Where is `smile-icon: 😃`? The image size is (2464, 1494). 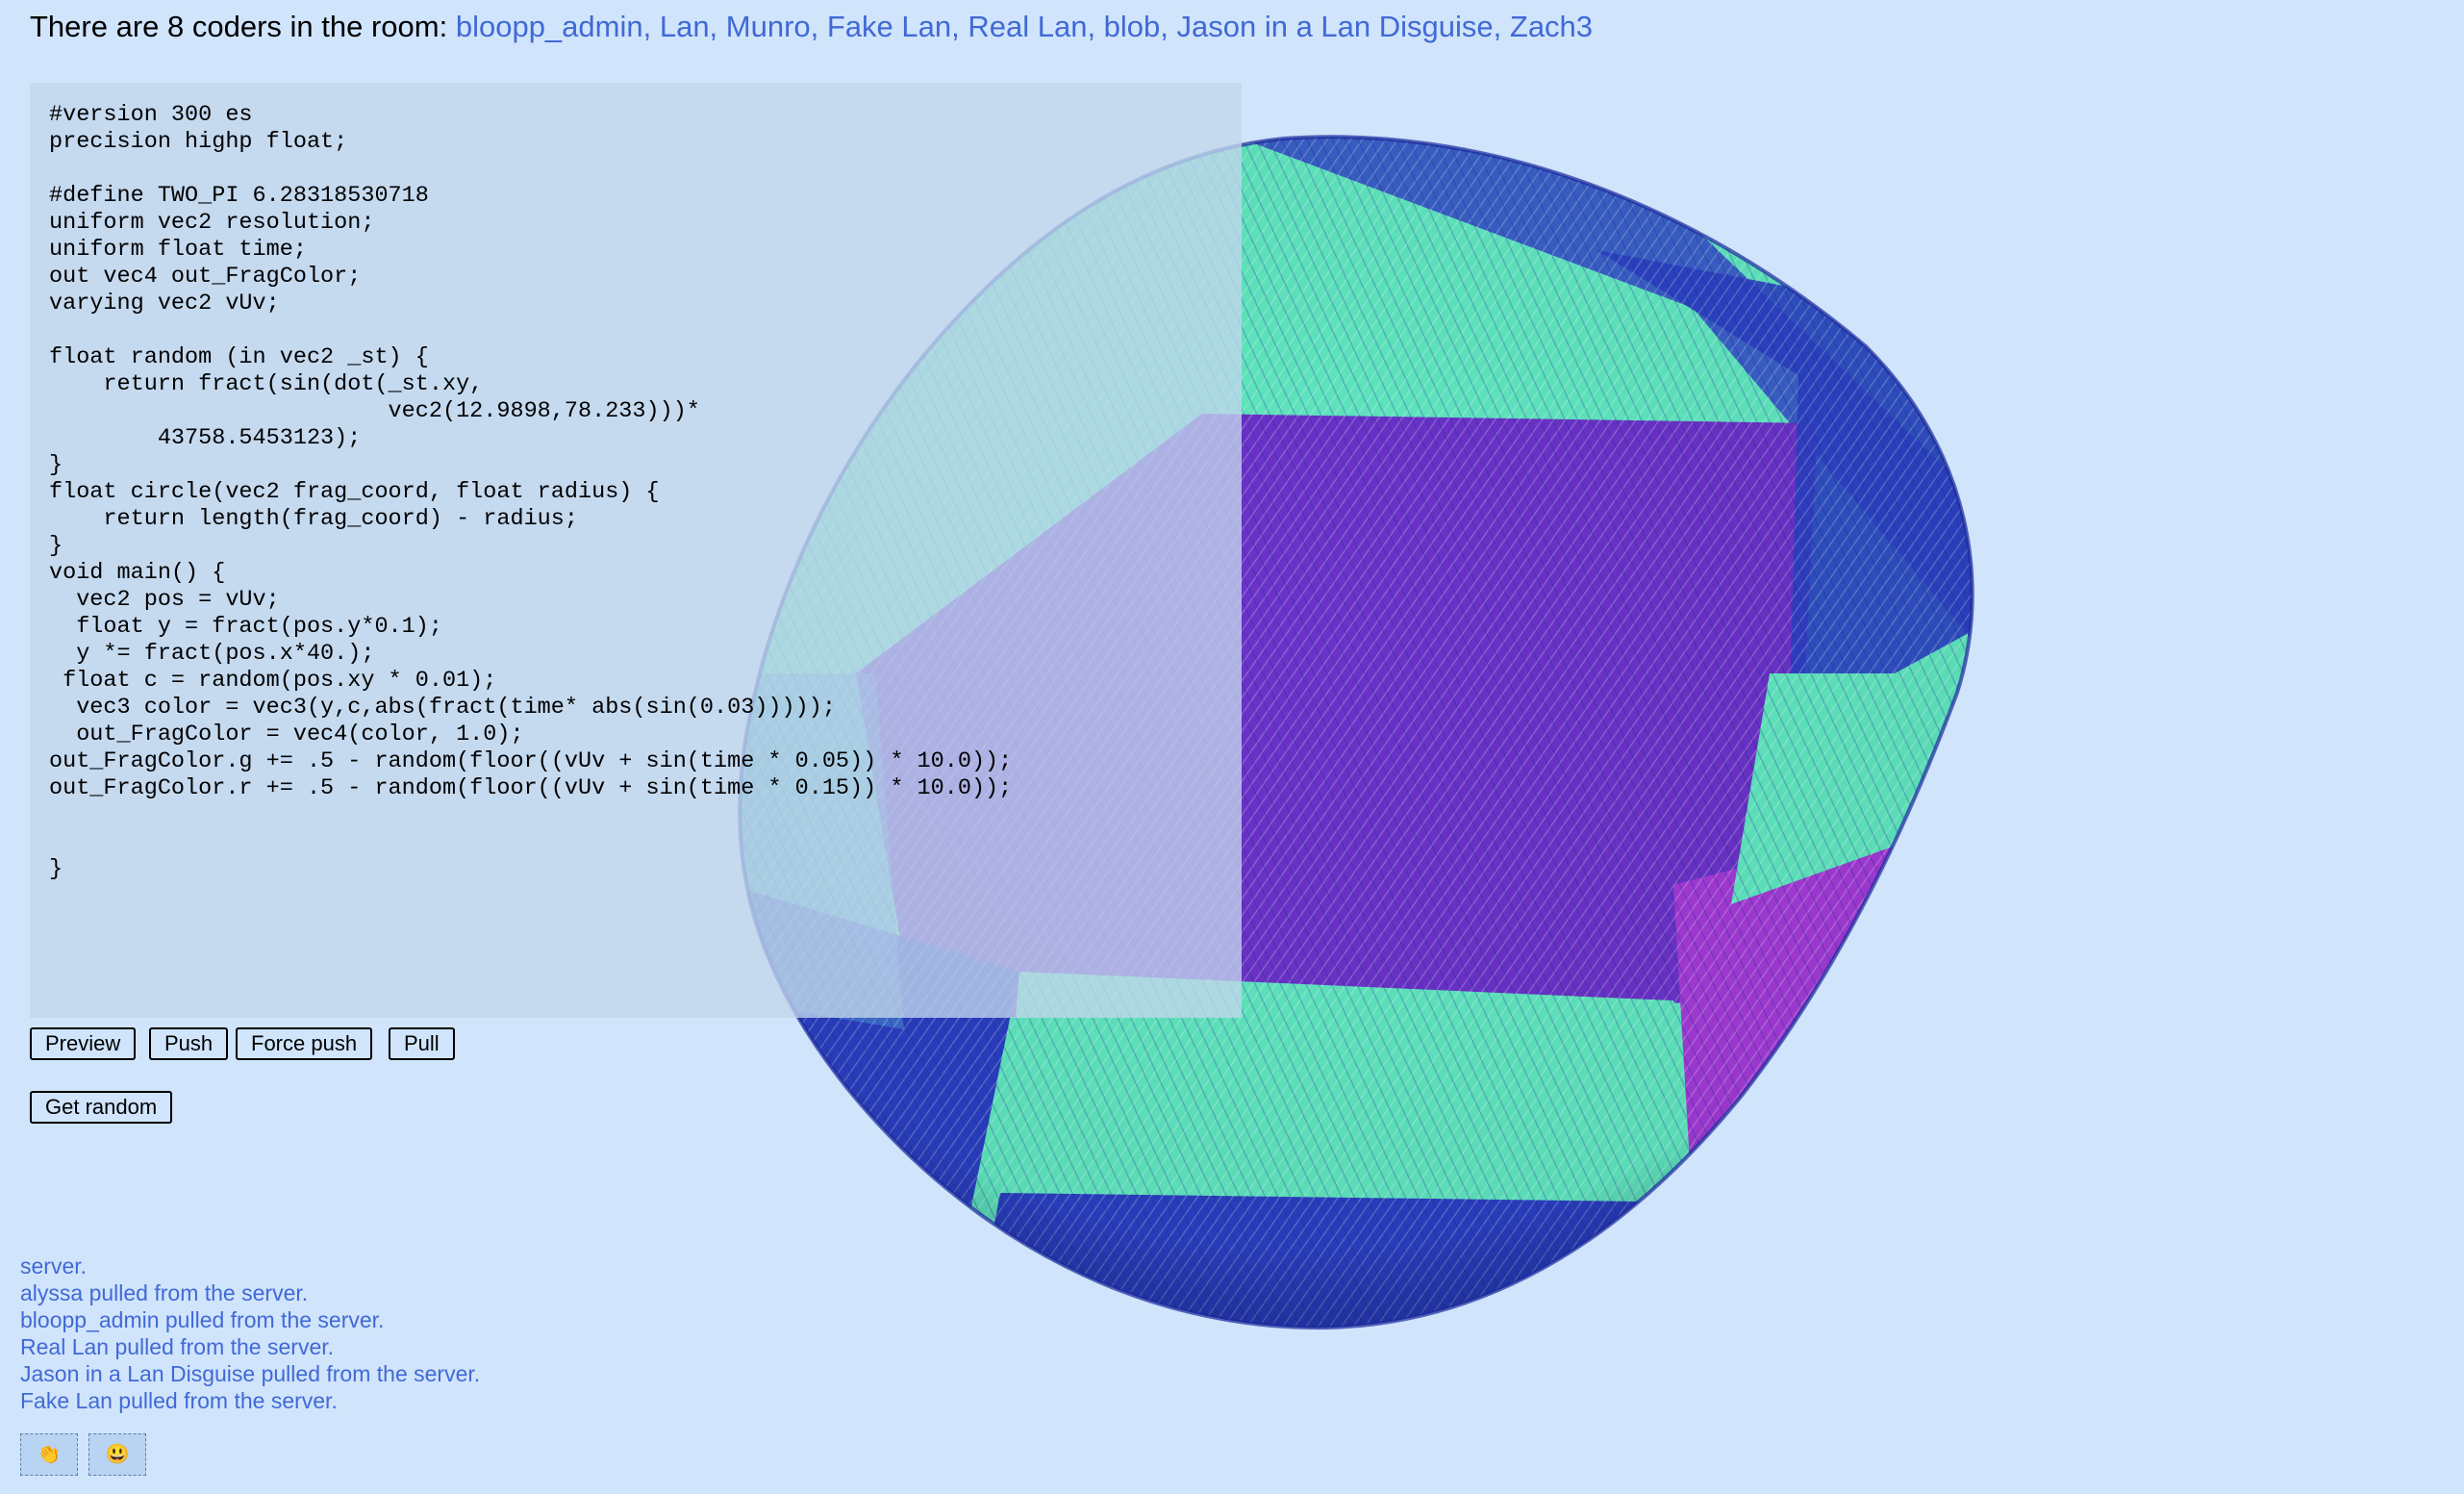 smile-icon: 😃 is located at coordinates (117, 1455).